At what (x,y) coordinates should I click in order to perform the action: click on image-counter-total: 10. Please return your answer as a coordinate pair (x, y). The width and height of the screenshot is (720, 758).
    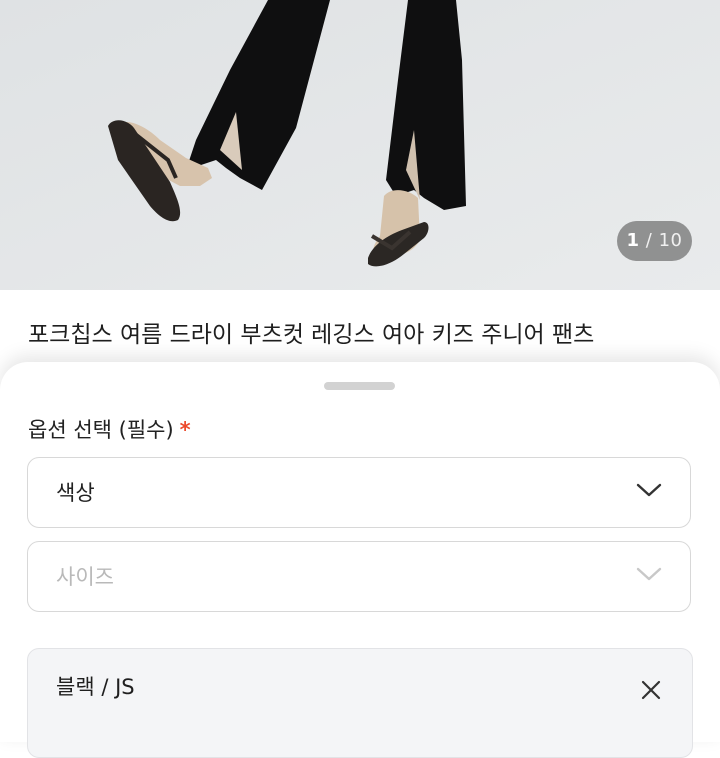
    Looking at the image, I should click on (670, 240).